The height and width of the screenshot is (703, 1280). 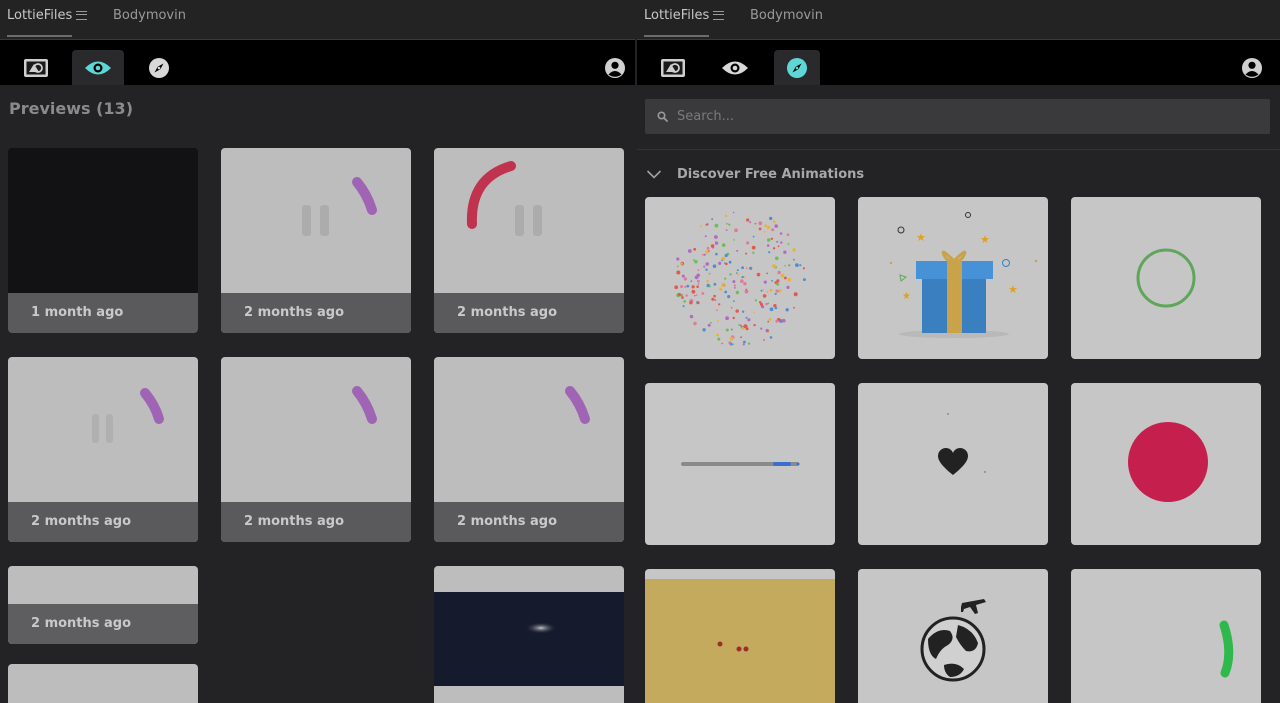 I want to click on globe-thumbnail, so click(x=953, y=640).